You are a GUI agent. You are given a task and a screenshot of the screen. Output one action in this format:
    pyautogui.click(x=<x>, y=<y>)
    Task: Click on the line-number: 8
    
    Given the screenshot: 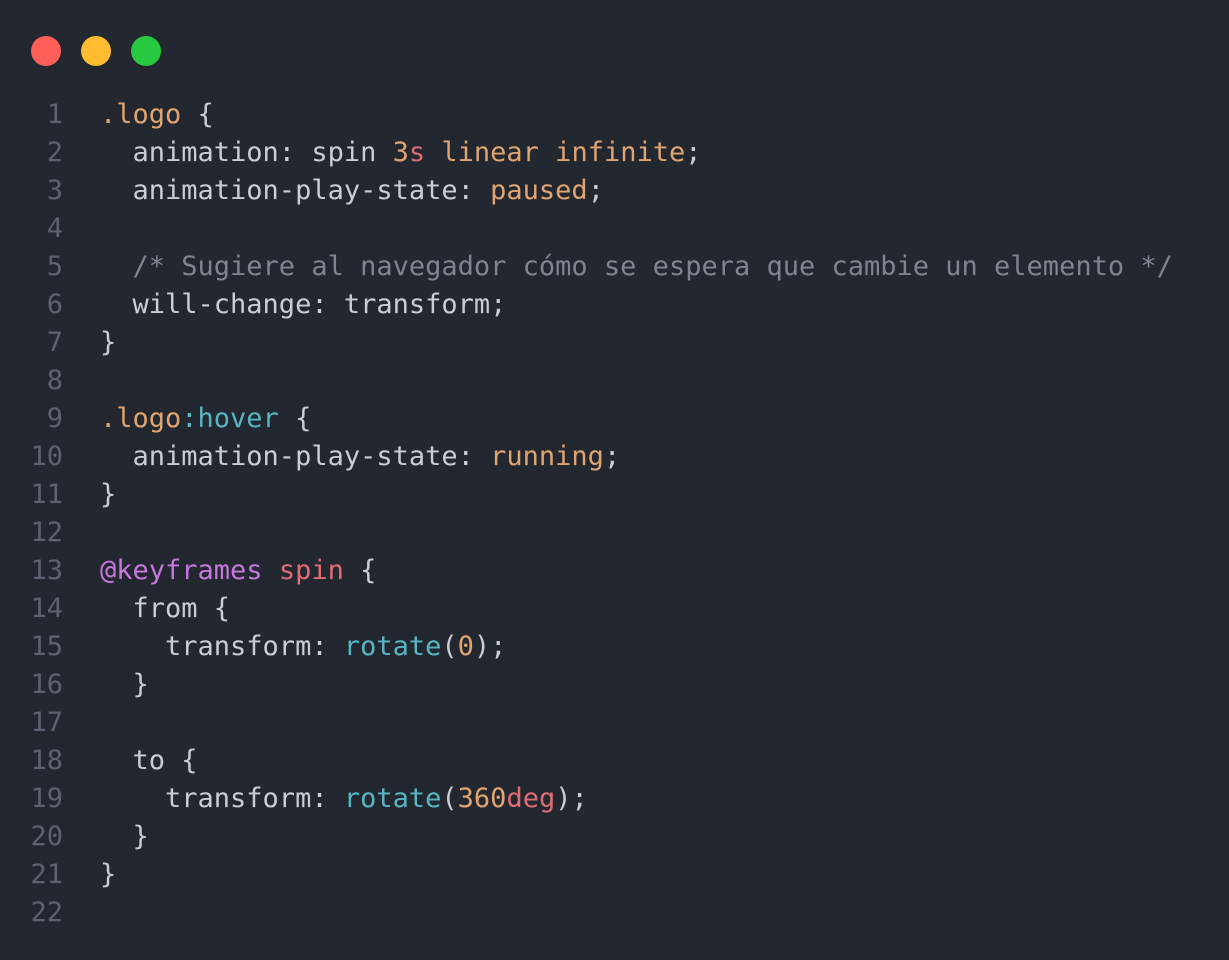 What is the action you would take?
    pyautogui.click(x=54, y=380)
    